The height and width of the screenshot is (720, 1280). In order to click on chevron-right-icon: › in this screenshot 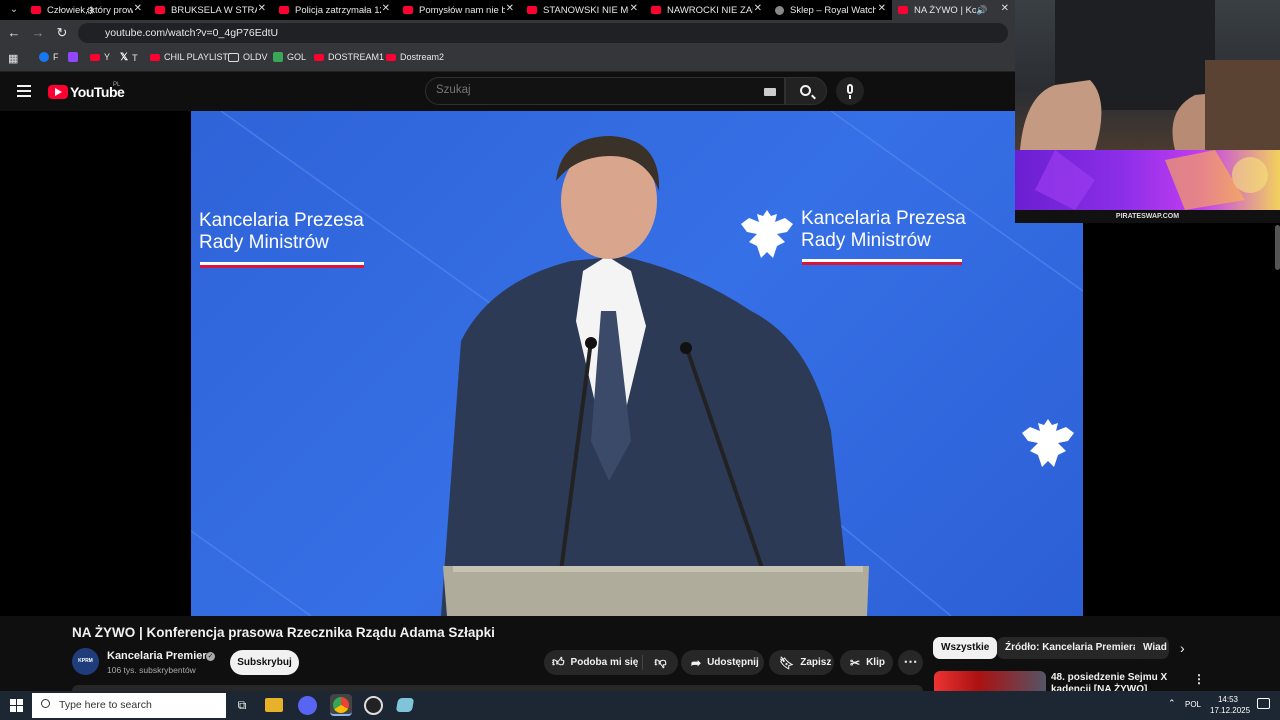, I will do `click(1182, 648)`.